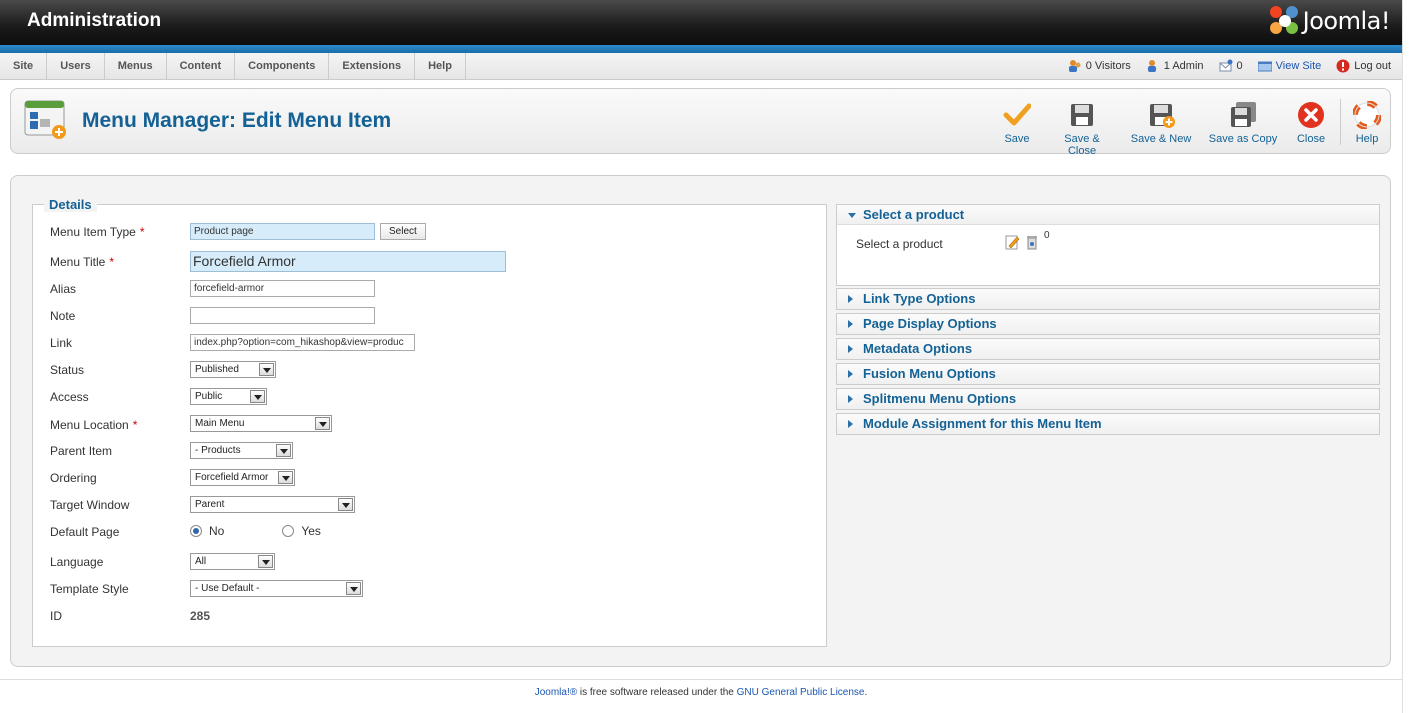  What do you see at coordinates (94, 20) in the screenshot?
I see `admin-title: Administration` at bounding box center [94, 20].